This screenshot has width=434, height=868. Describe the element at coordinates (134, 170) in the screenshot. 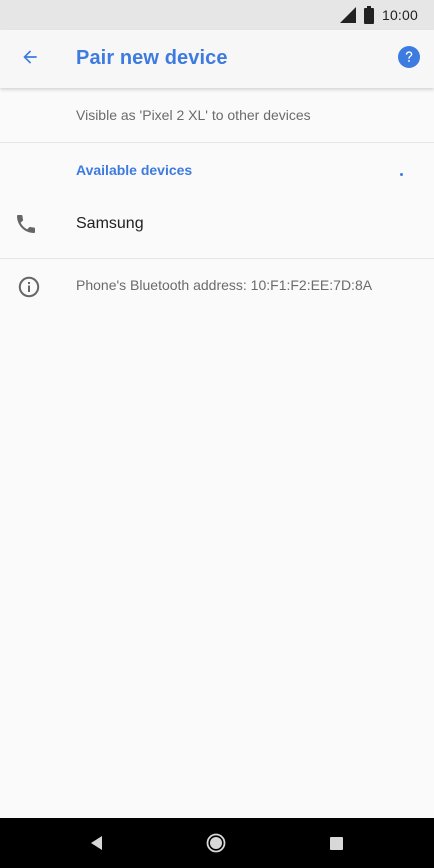

I see `section-title: Available devices` at that location.